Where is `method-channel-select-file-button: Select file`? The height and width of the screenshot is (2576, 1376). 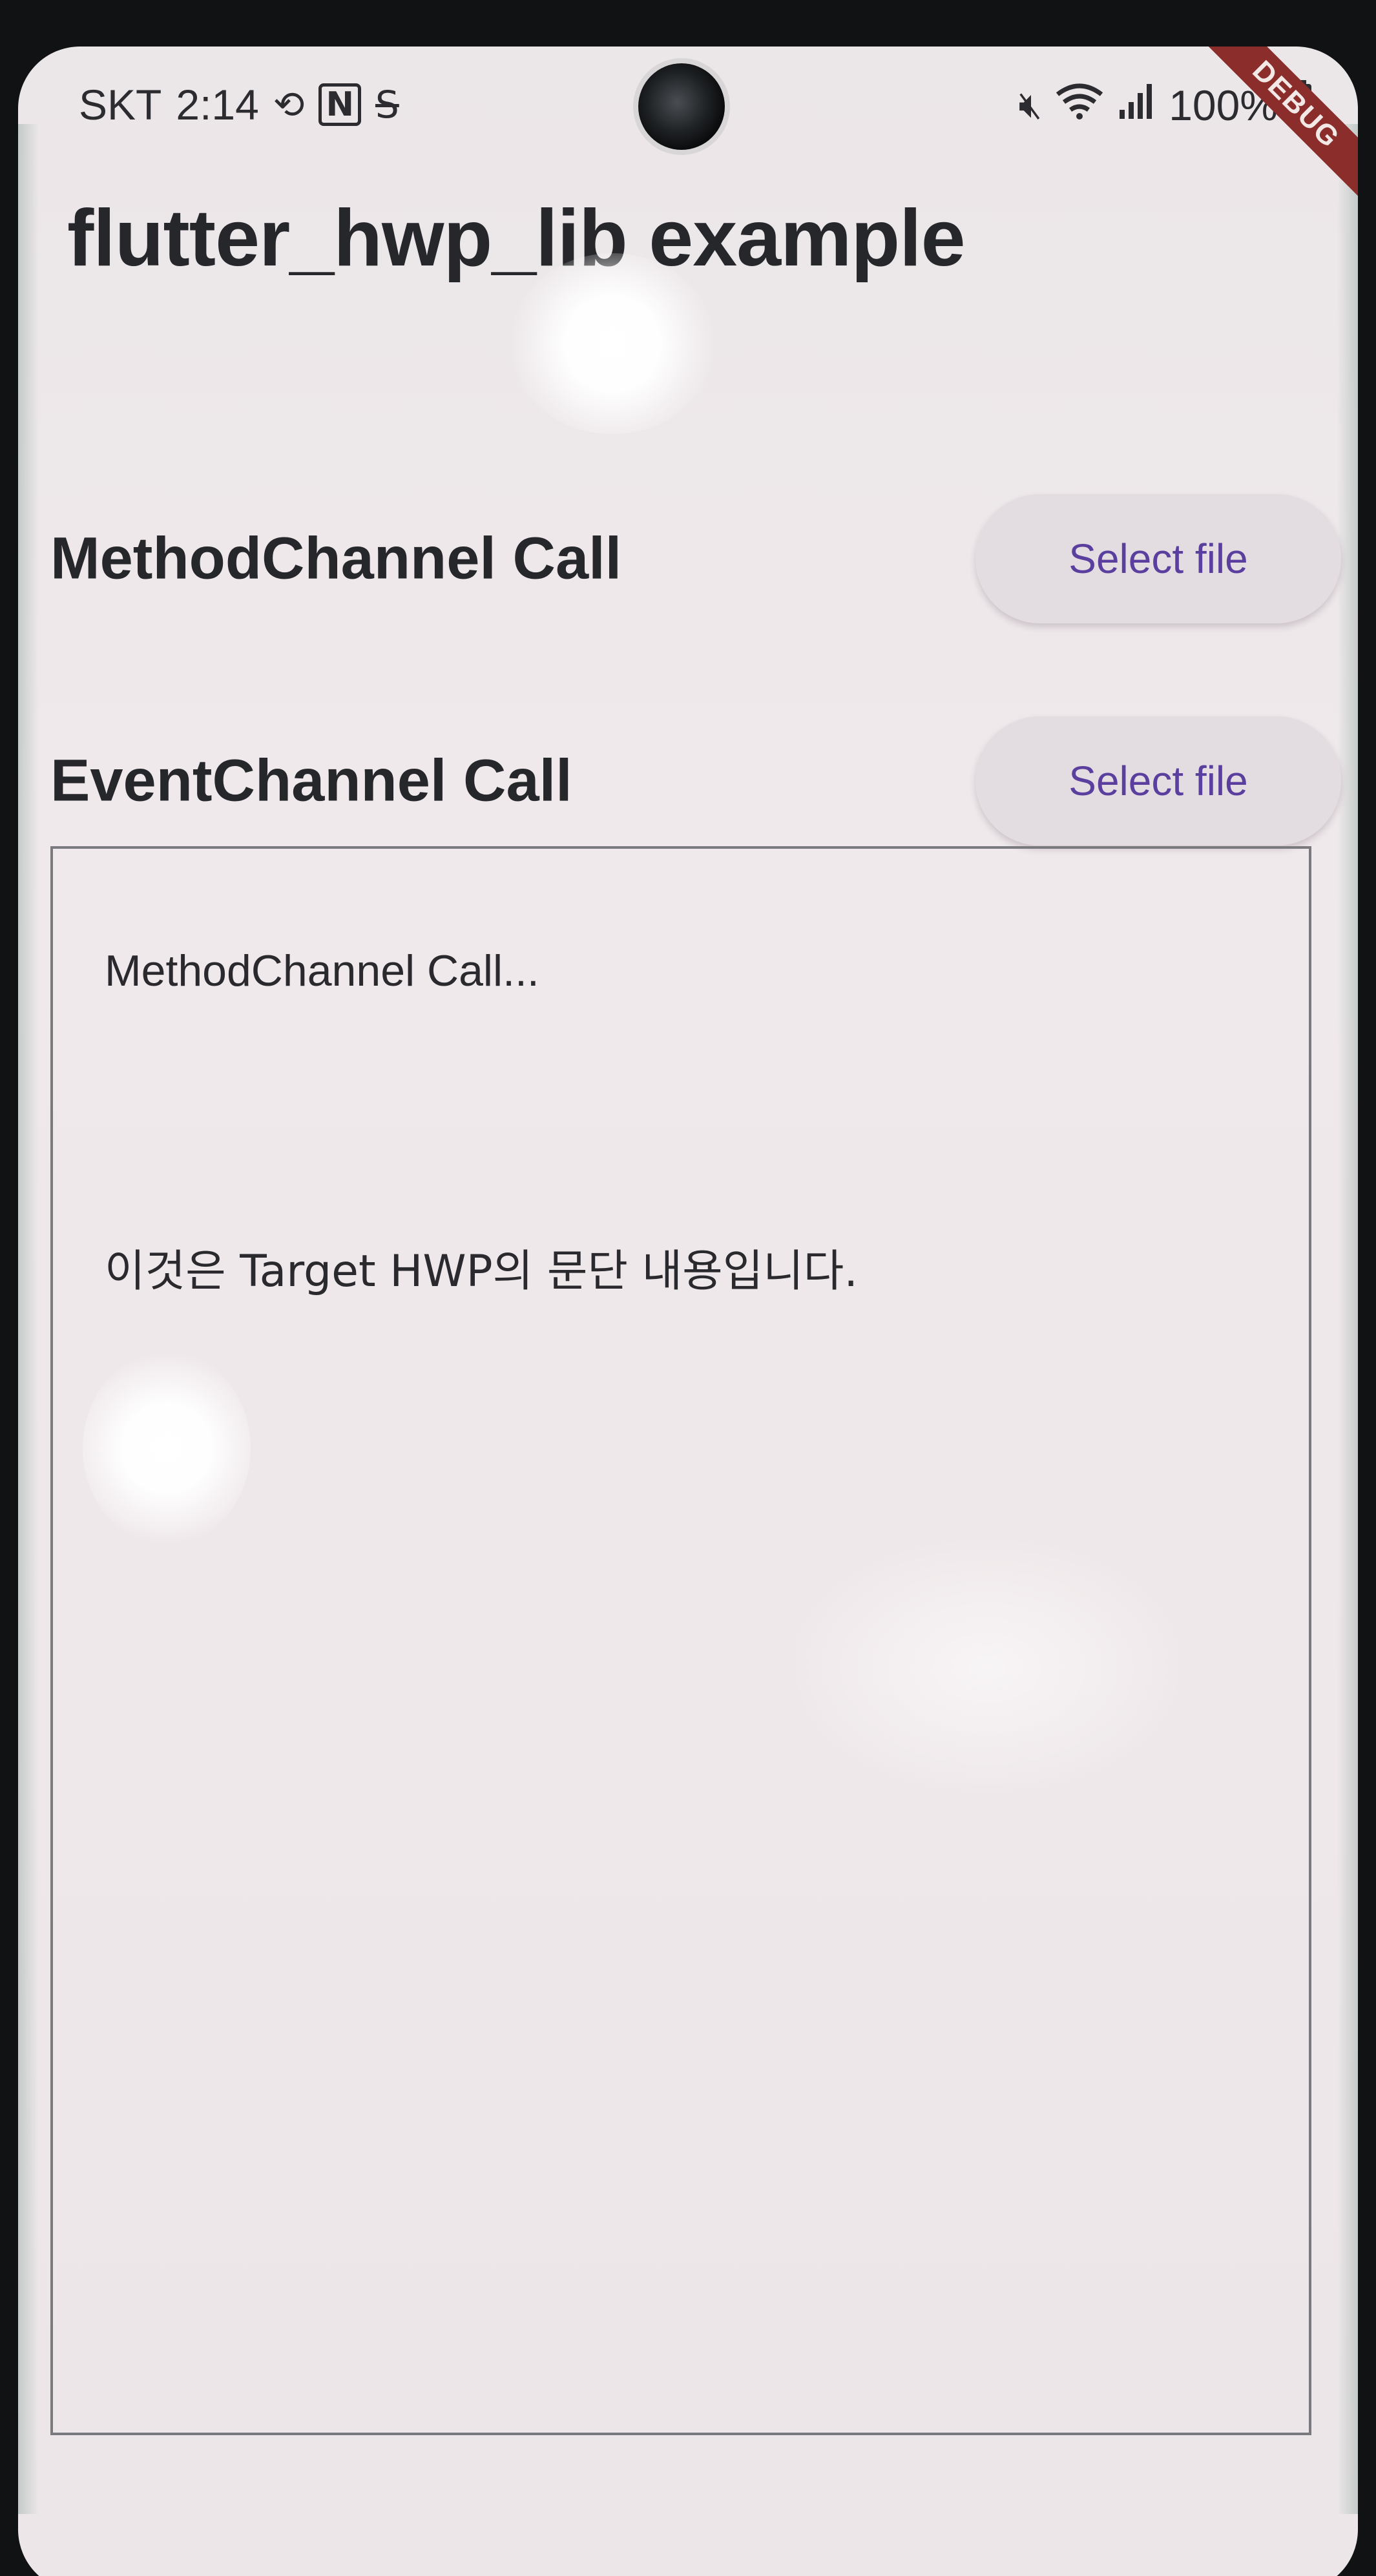
method-channel-select-file-button: Select file is located at coordinates (1158, 558).